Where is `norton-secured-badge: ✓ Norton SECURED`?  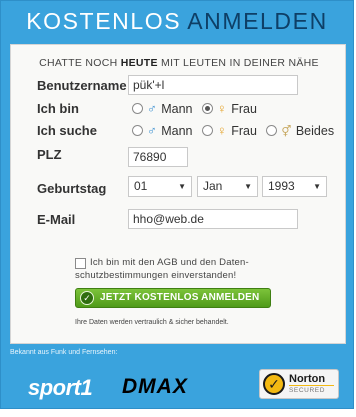 norton-secured-badge: ✓ Norton SECURED is located at coordinates (299, 384).